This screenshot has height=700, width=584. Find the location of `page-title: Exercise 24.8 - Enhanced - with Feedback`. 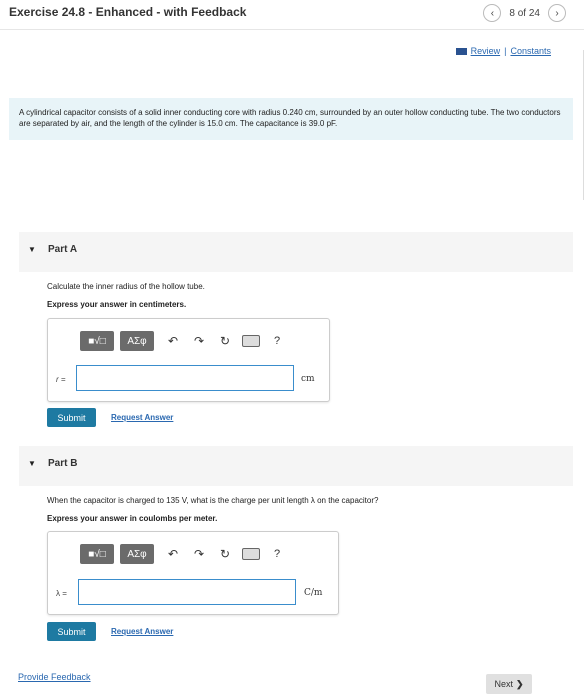

page-title: Exercise 24.8 - Enhanced - with Feedback is located at coordinates (128, 12).